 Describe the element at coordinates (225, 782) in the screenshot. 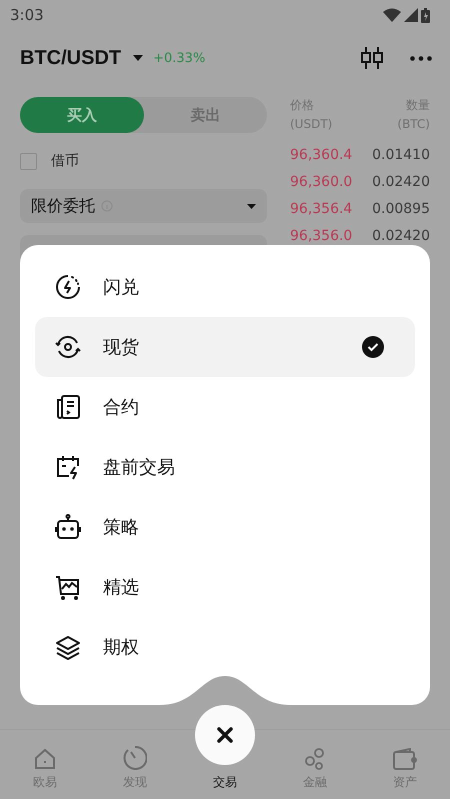

I see `nav-tab: 交易` at that location.